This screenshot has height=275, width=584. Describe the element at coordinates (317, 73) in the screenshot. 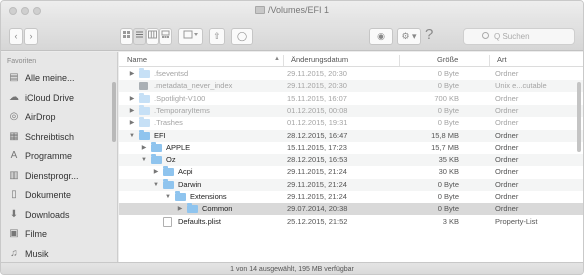

I see `file-date: 29.11.2015, 20:30` at that location.